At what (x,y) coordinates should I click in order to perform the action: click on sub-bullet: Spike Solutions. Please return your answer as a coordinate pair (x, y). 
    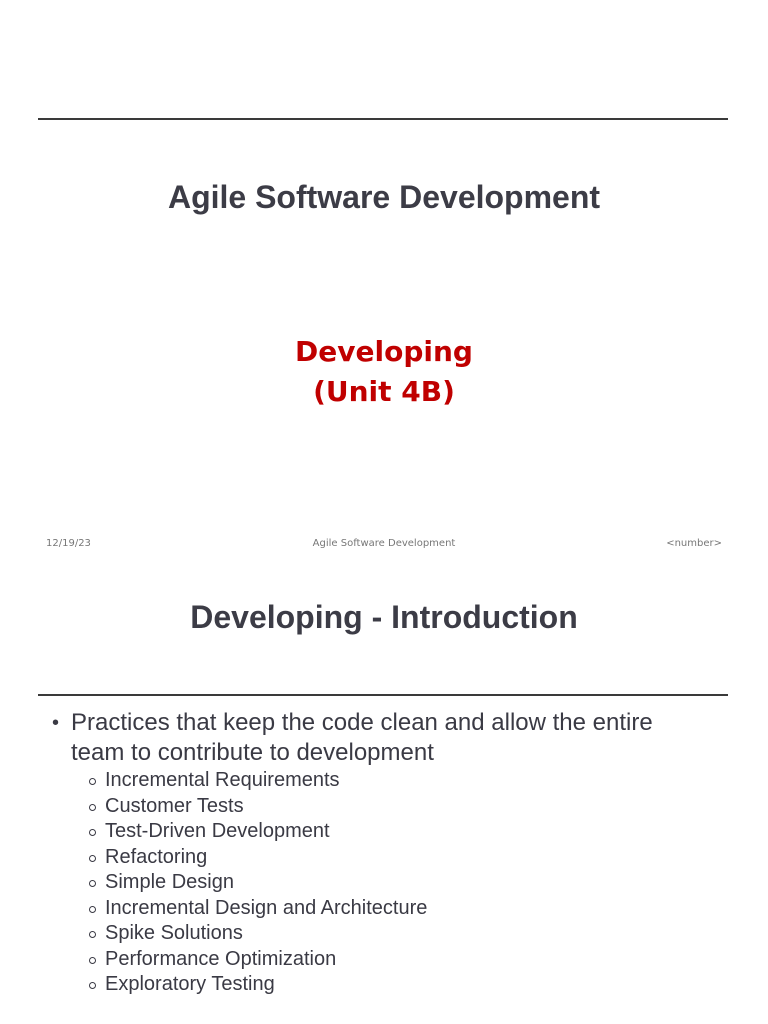
    Looking at the image, I should click on (400, 934).